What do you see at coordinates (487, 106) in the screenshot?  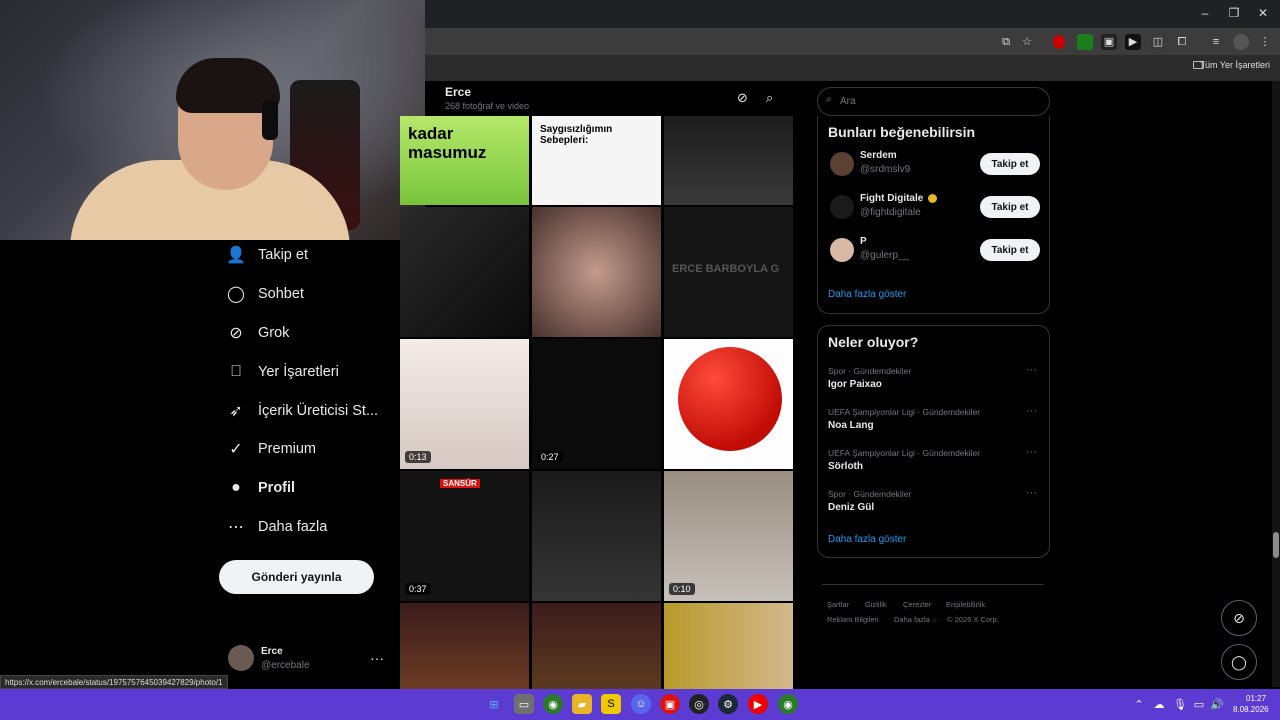 I see `media-count: 268 fotoğraf ve video` at bounding box center [487, 106].